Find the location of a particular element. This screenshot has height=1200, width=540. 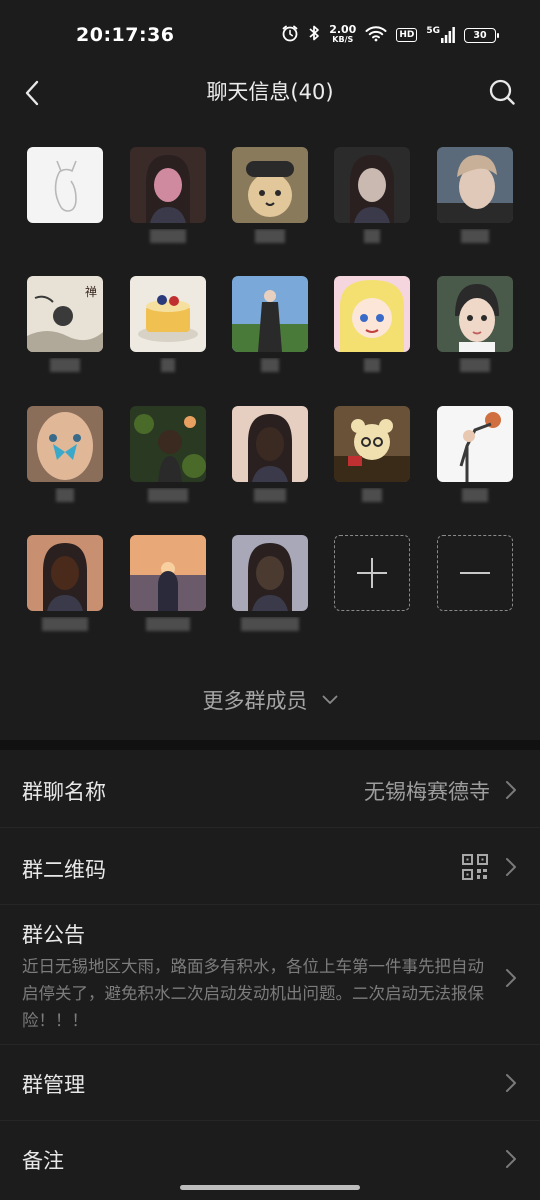

search-button is located at coordinates (502, 92).